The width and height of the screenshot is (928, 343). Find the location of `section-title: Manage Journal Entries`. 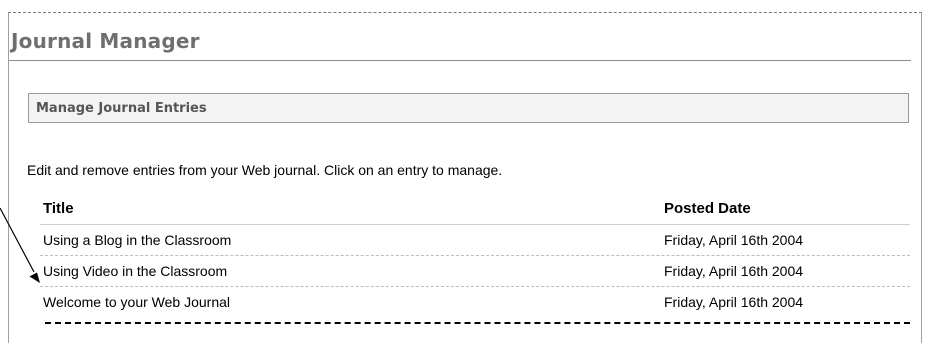

section-title: Manage Journal Entries is located at coordinates (121, 108).